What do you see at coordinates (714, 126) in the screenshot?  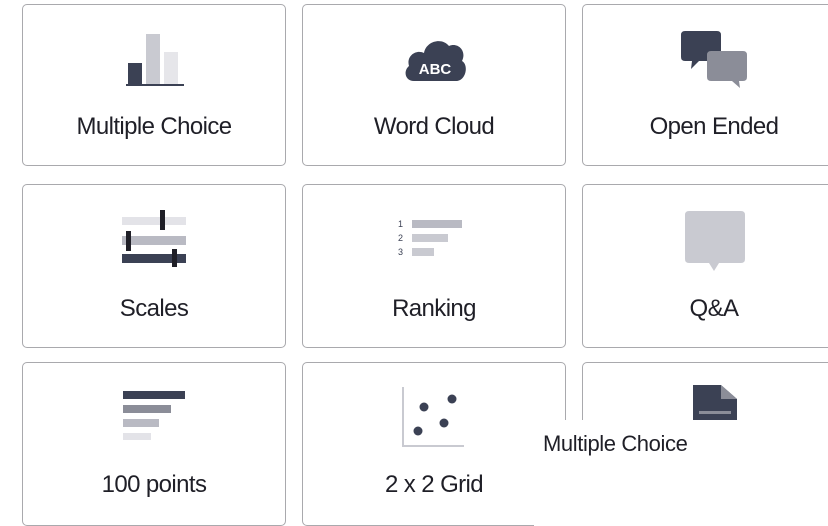 I see `card-label: Open Ended` at bounding box center [714, 126].